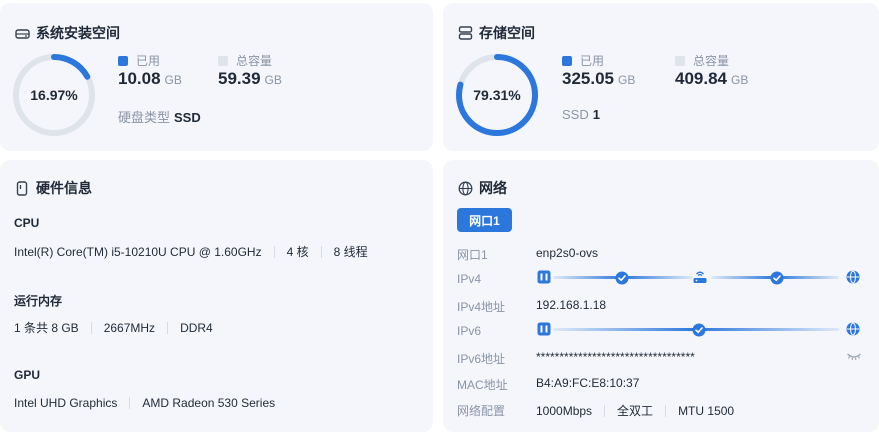 The width and height of the screenshot is (879, 444). What do you see at coordinates (712, 78) in the screenshot?
I see `storage-total-value: 409.84 GB` at bounding box center [712, 78].